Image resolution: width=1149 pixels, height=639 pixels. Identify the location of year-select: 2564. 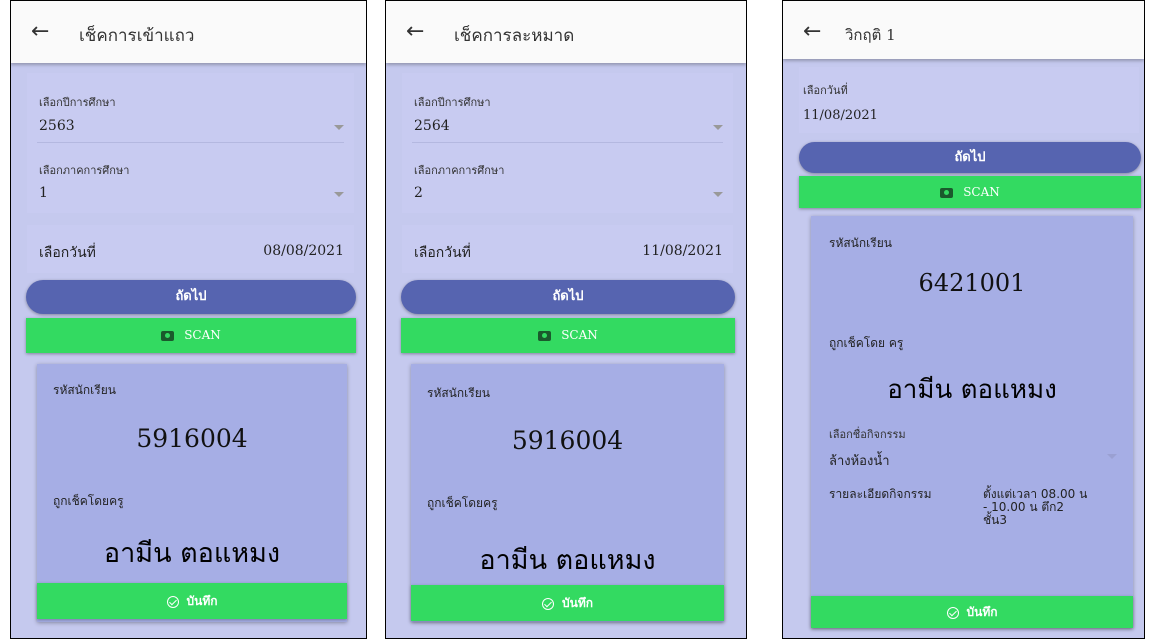
(432, 126).